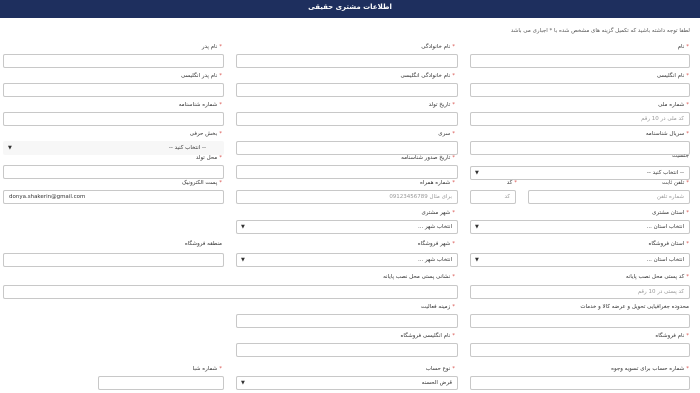  What do you see at coordinates (230, 292) in the screenshot?
I see `install-address-input` at bounding box center [230, 292].